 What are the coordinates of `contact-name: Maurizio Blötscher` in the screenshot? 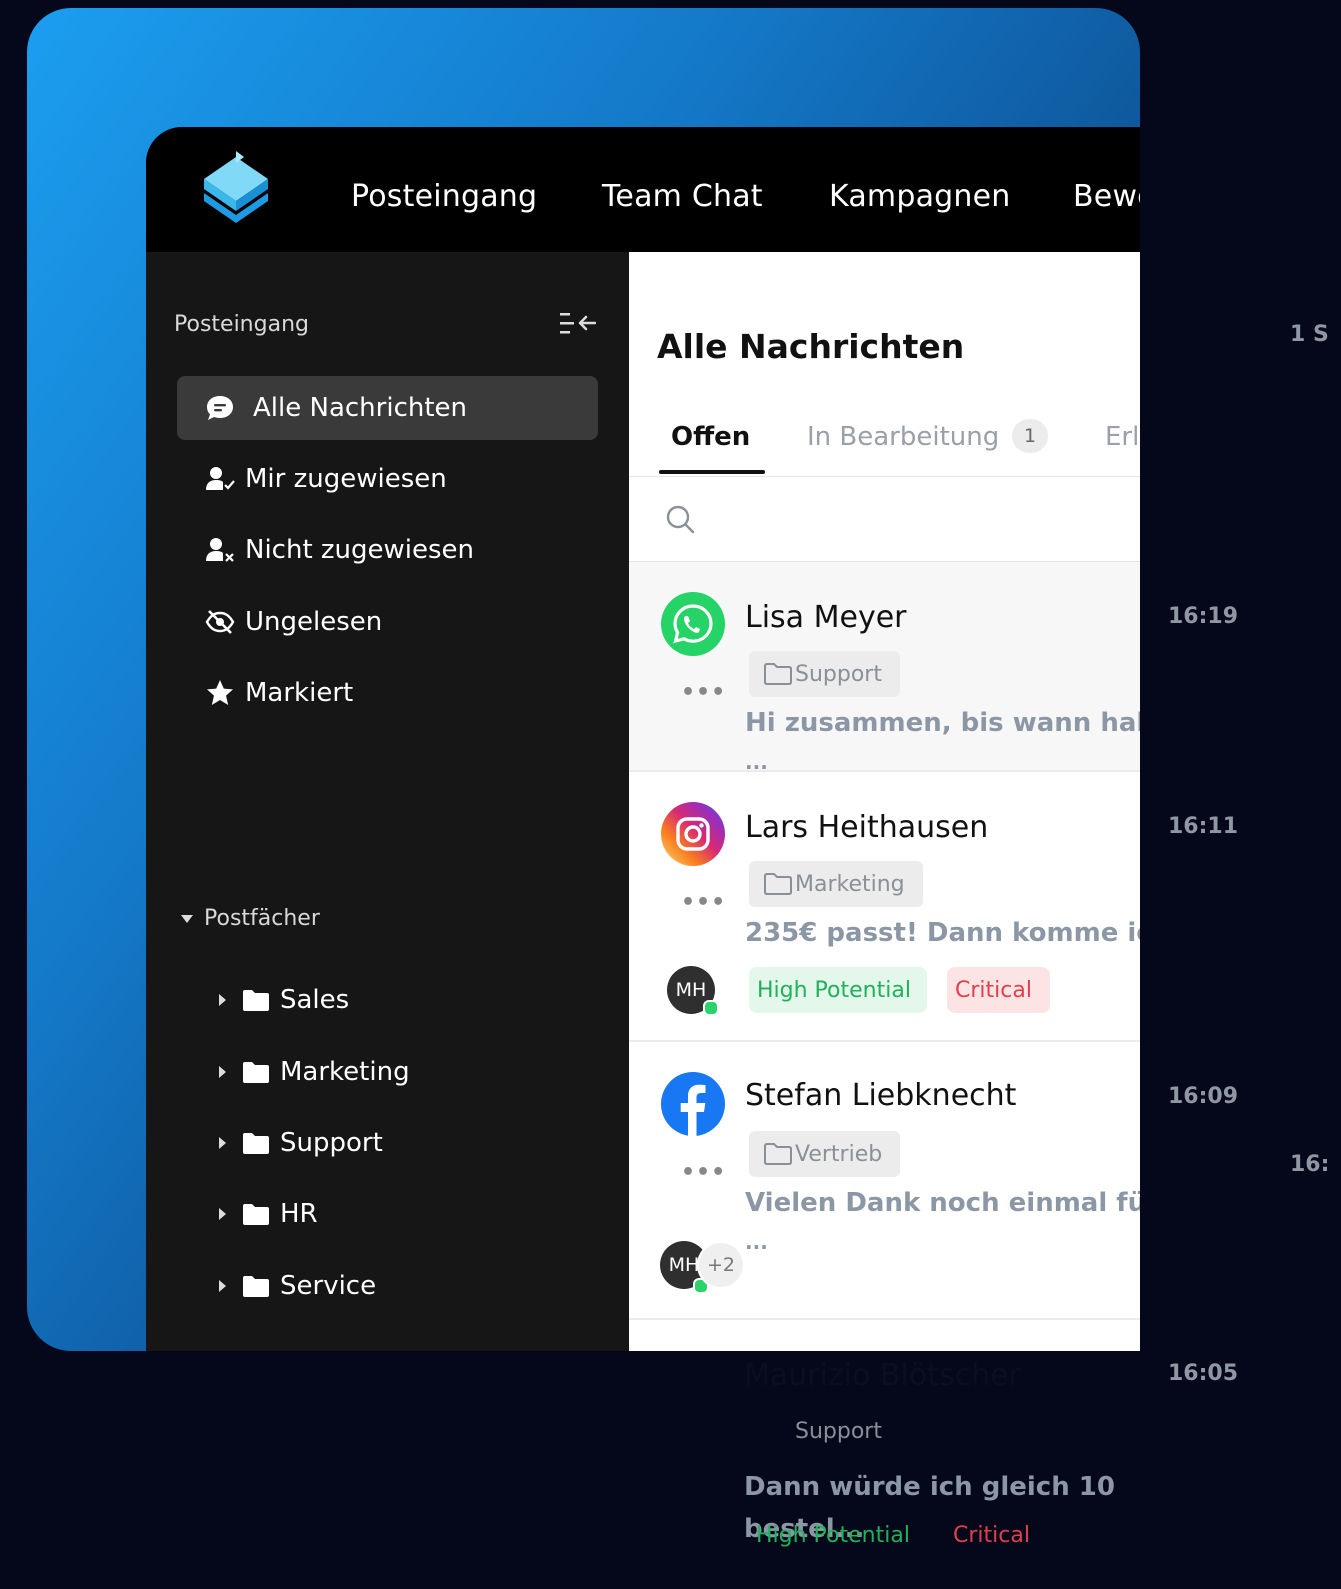 It's located at (882, 1375).